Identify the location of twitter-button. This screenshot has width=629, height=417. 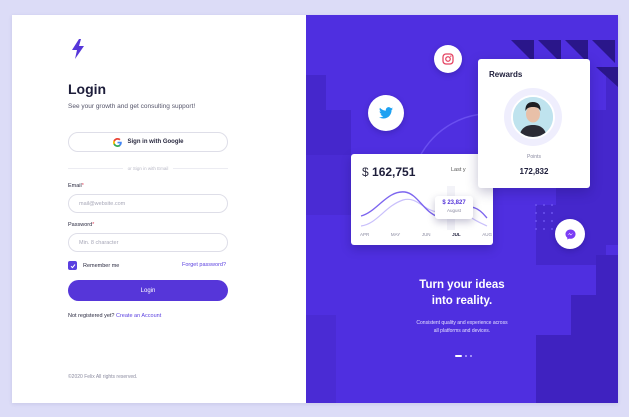
(386, 113).